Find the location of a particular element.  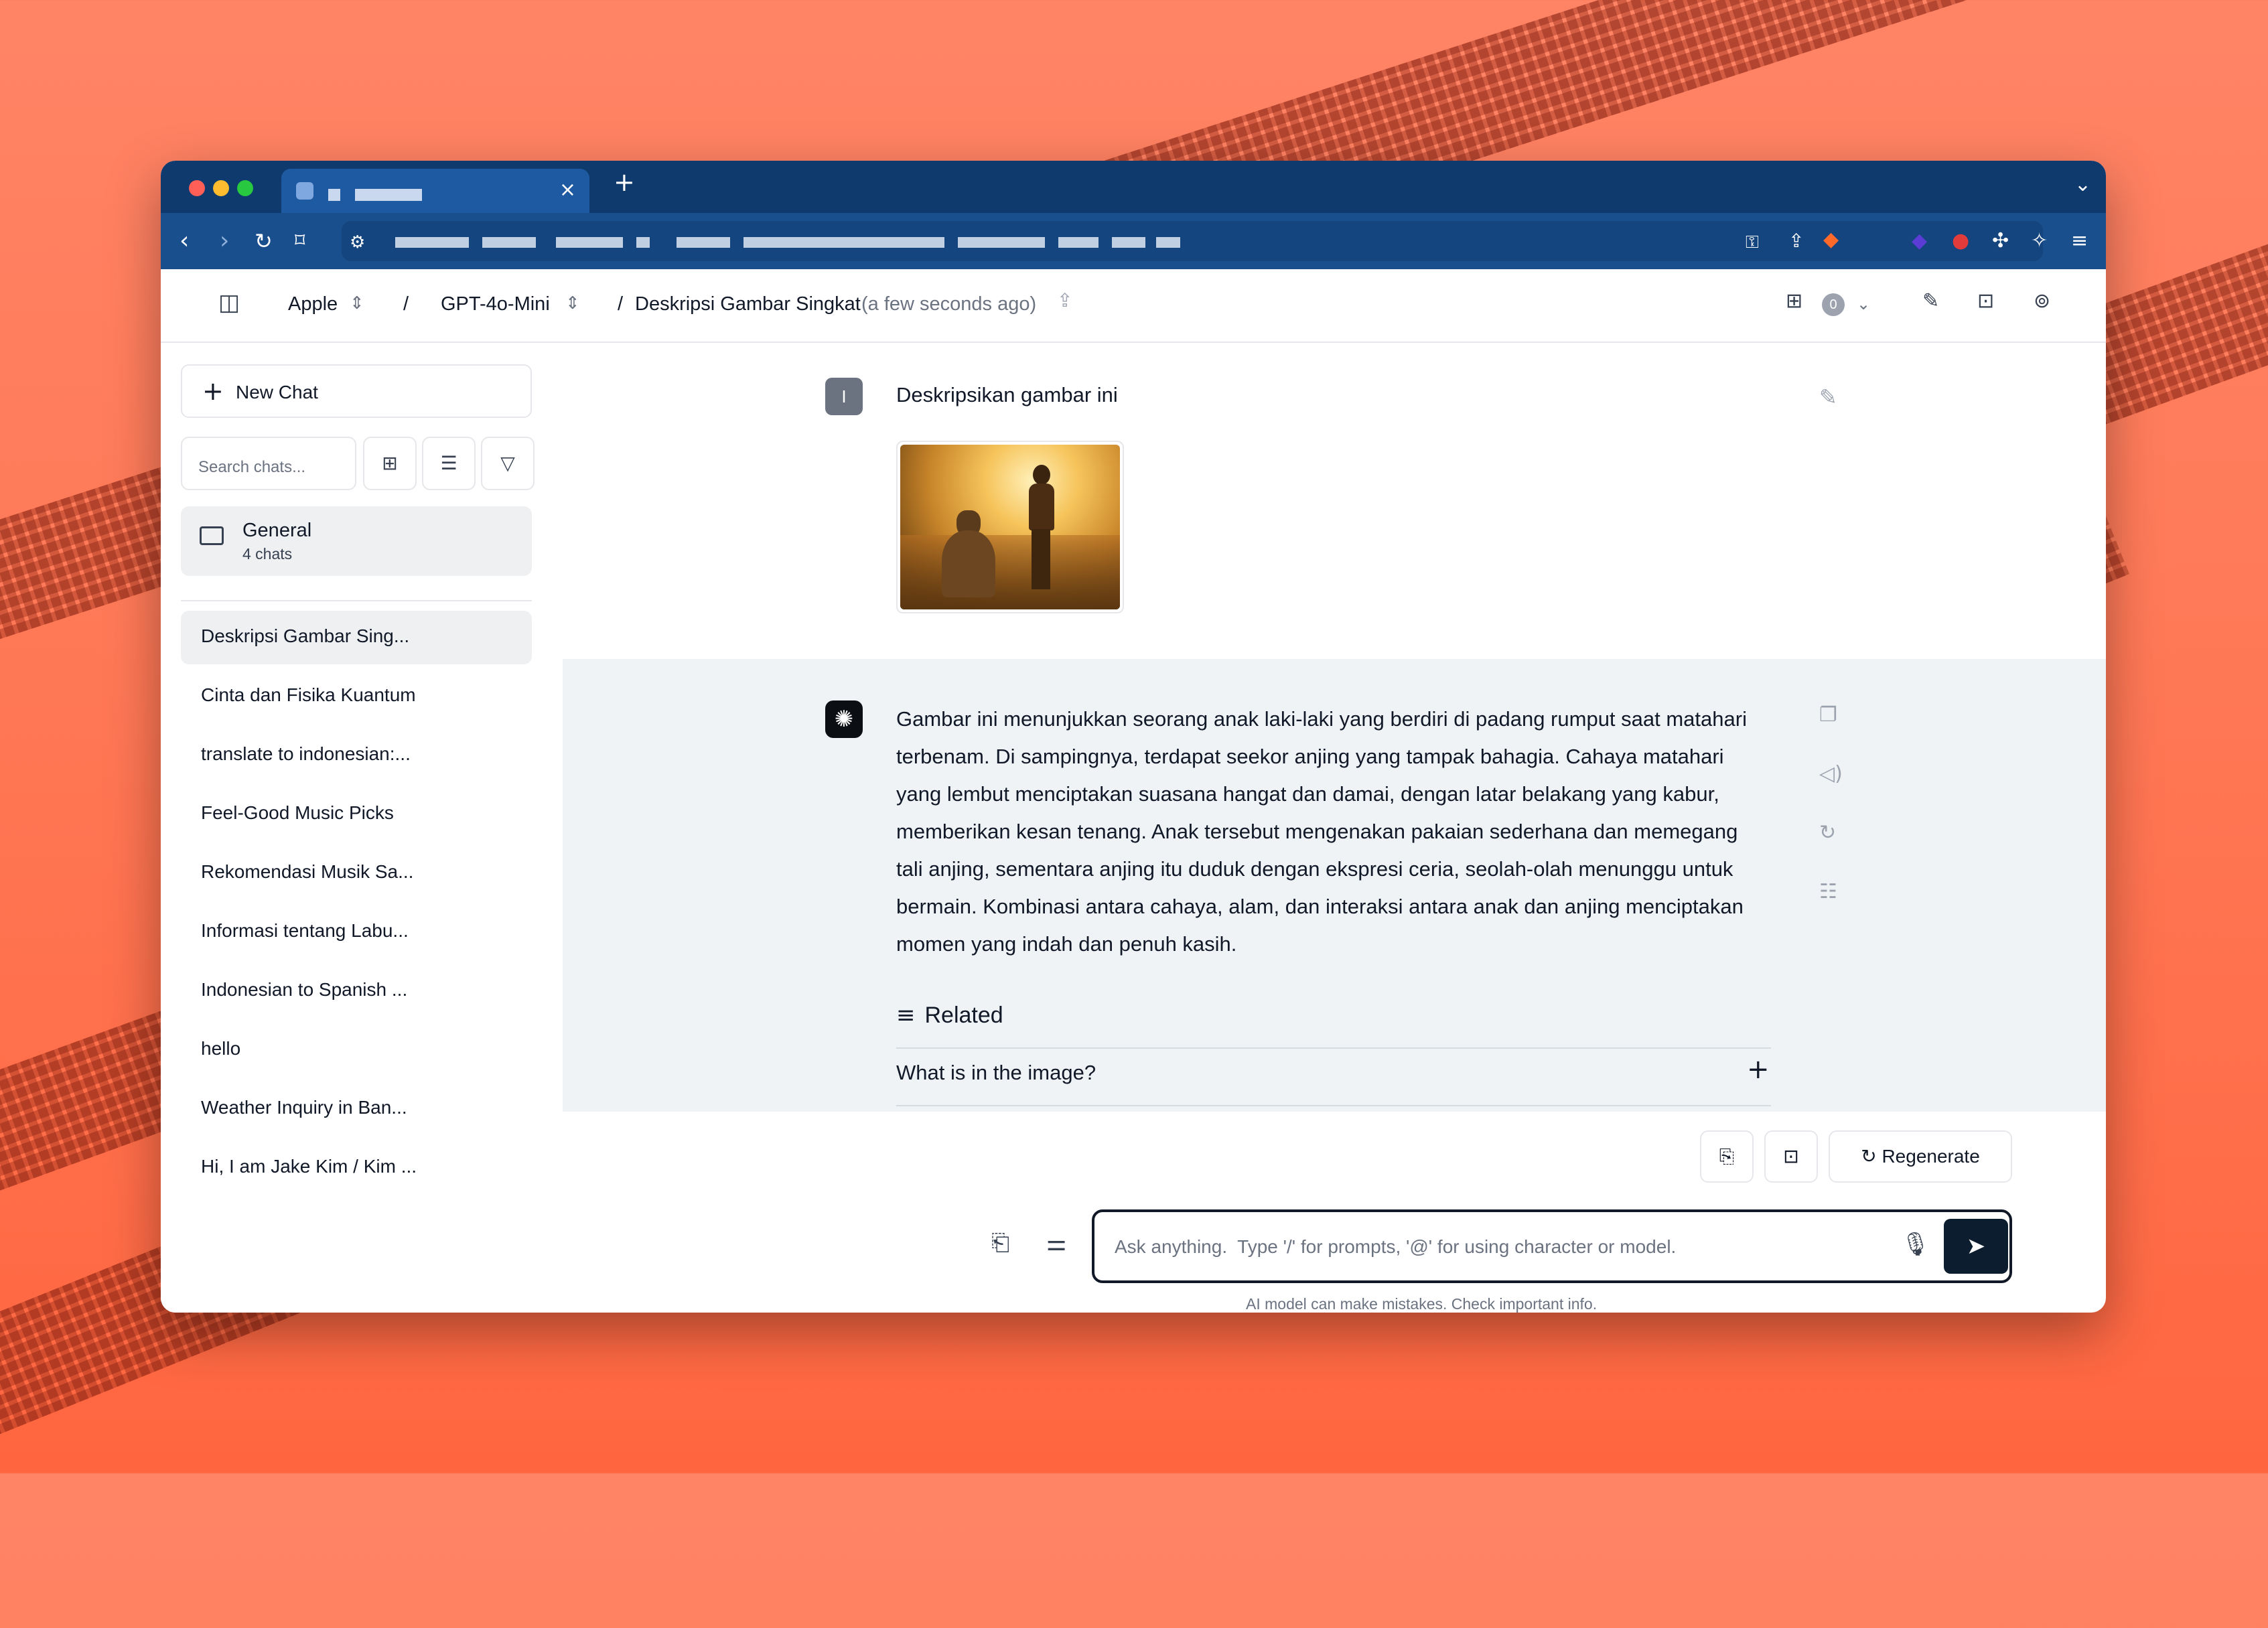

folder-plus-icon: ⊞ is located at coordinates (390, 463).